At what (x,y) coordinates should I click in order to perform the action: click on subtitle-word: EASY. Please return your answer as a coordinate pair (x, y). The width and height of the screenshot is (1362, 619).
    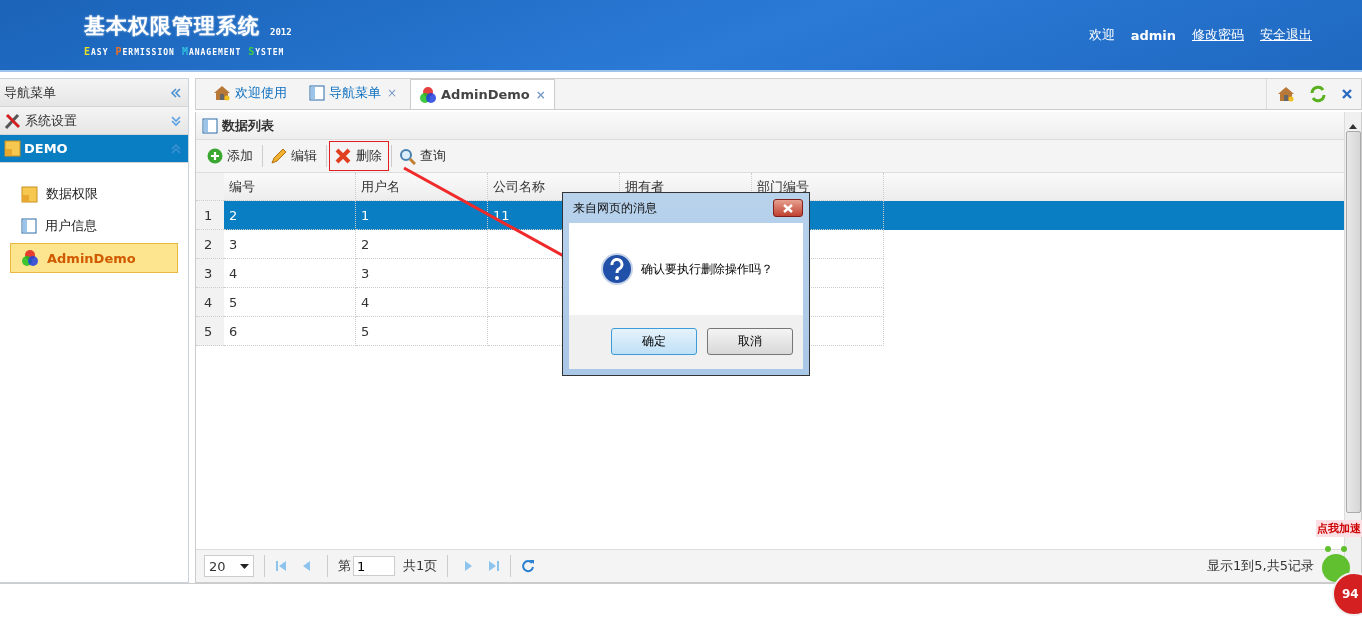
    Looking at the image, I should click on (96, 51).